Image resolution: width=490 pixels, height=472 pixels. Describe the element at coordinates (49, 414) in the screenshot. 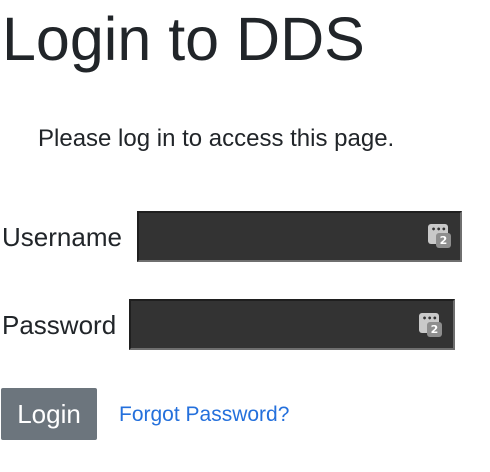

I see `login-button: Login` at that location.